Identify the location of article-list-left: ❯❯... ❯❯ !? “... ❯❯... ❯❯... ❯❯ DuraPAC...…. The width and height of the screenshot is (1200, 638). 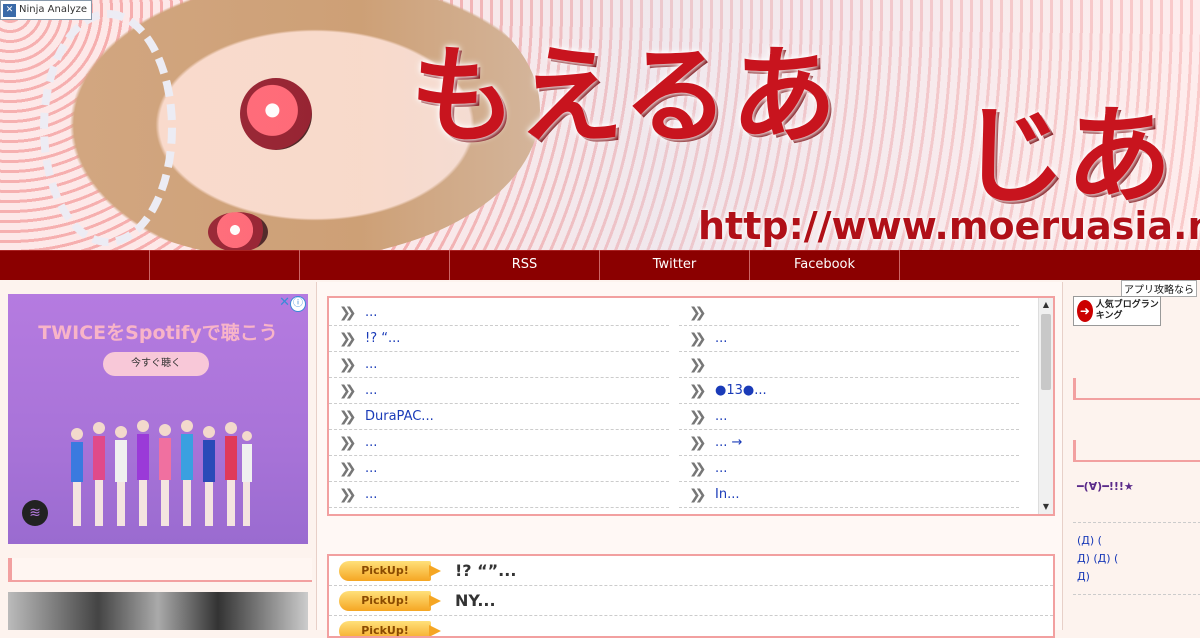
(499, 404).